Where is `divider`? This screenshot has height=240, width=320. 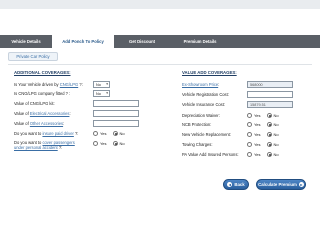 divider is located at coordinates (160, 64).